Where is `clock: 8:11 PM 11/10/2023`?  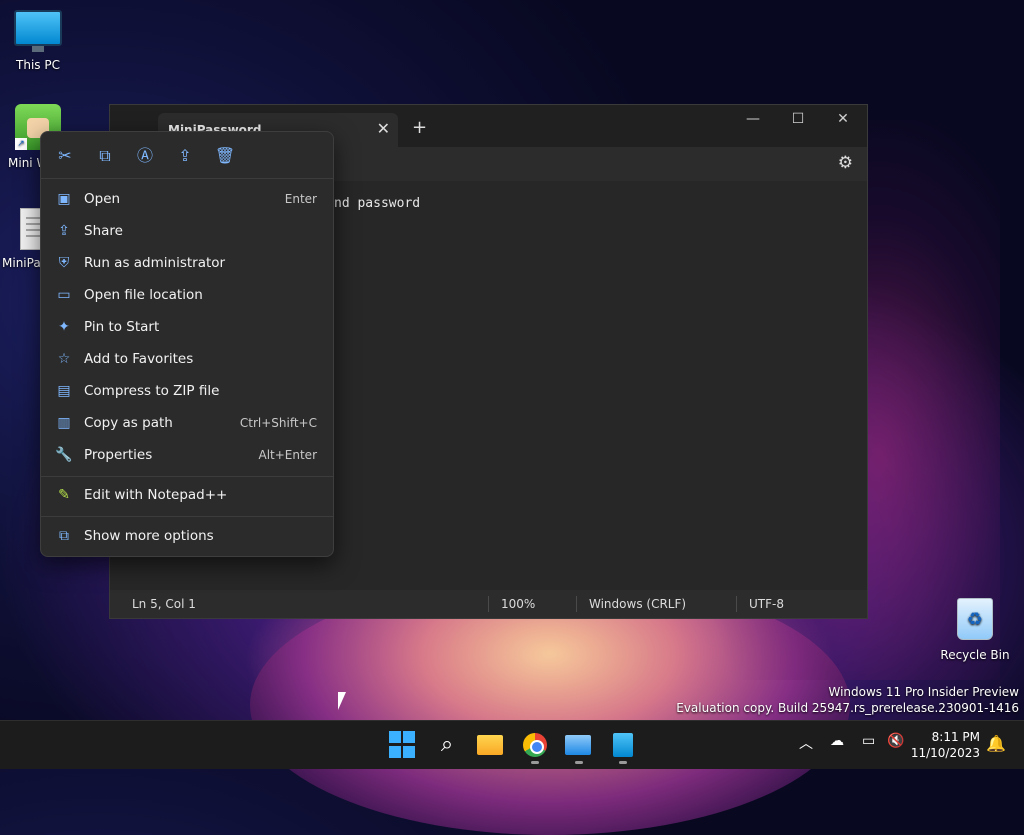
clock: 8:11 PM 11/10/2023 is located at coordinates (945, 745).